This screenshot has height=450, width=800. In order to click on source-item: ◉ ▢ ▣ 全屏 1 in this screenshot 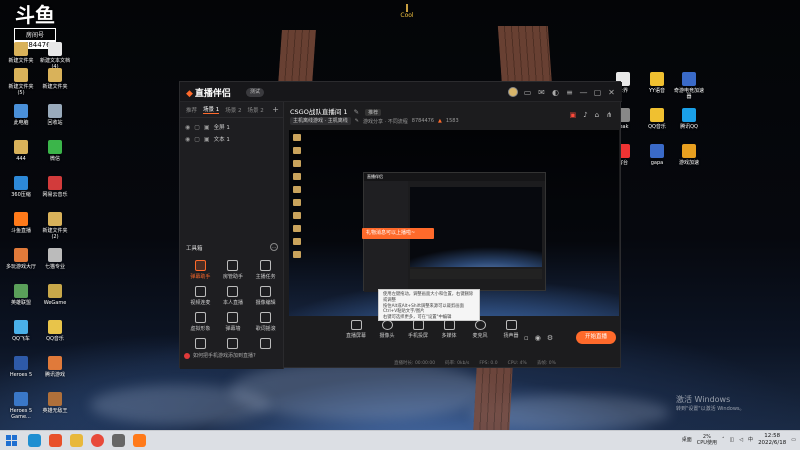, I will do `click(231, 127)`.